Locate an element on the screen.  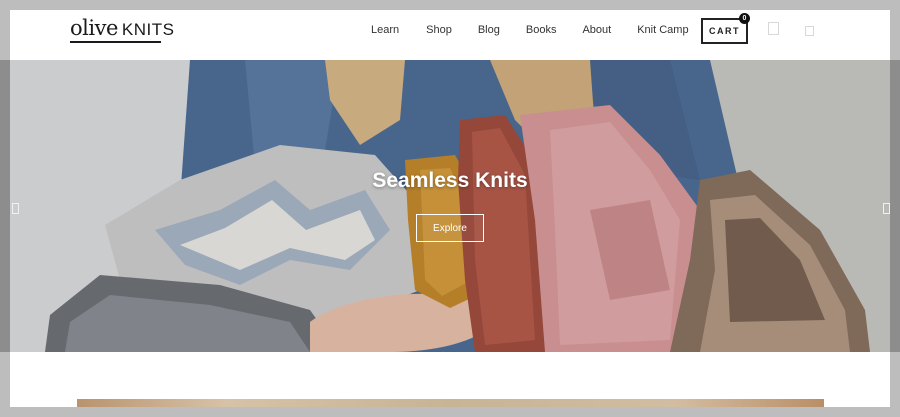
nav-about: About is located at coordinates (596, 30).